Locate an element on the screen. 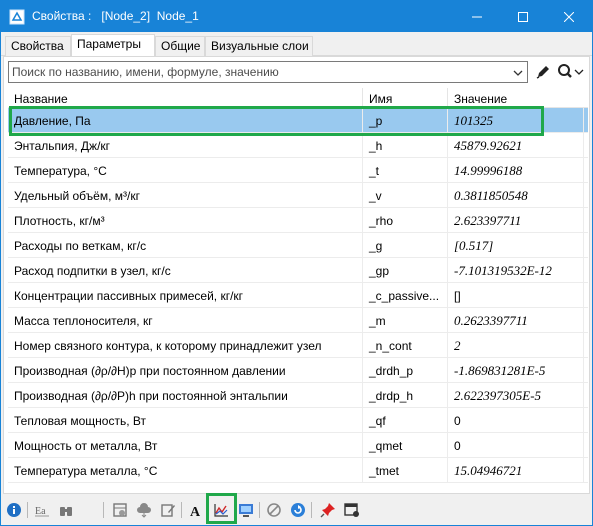  column-header-var: Имя is located at coordinates (405, 98).